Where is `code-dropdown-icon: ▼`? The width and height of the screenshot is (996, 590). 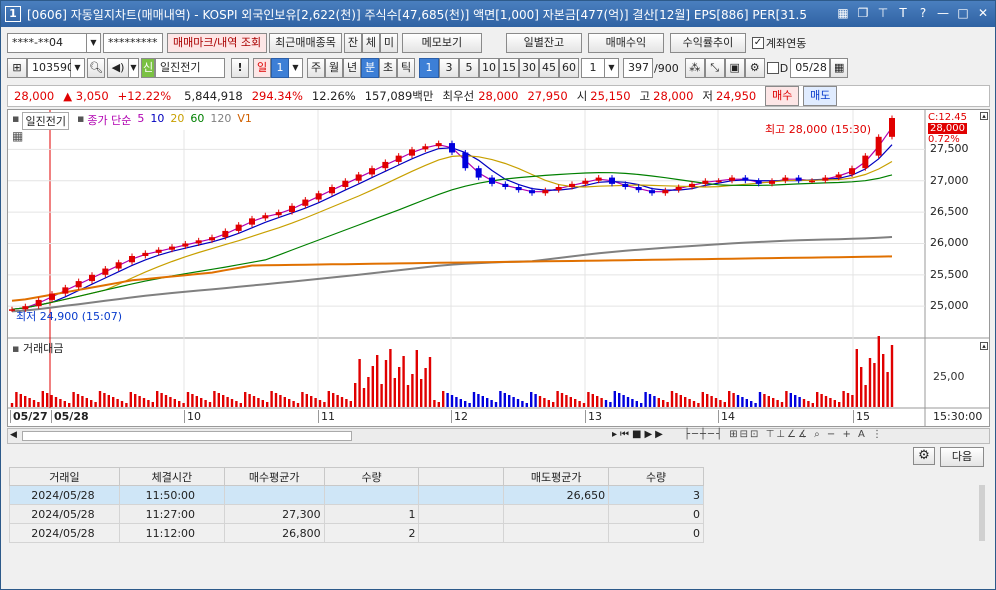 code-dropdown-icon: ▼ is located at coordinates (78, 68).